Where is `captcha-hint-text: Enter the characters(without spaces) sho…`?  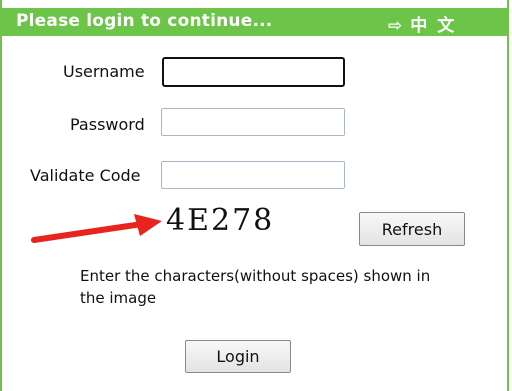
captcha-hint-text: Enter the characters(without spaces) sho… is located at coordinates (255, 287).